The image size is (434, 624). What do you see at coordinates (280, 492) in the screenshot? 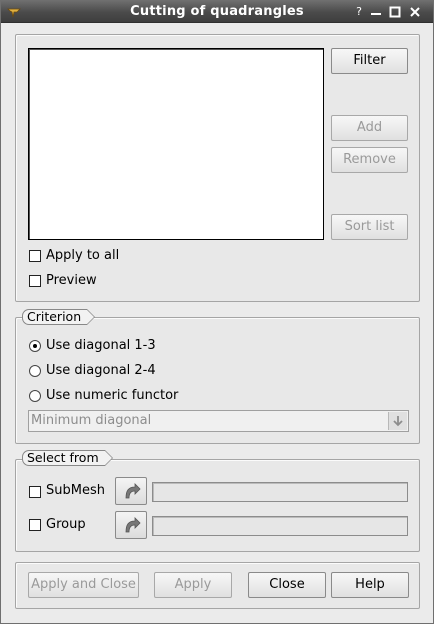
I see `submesh-field` at bounding box center [280, 492].